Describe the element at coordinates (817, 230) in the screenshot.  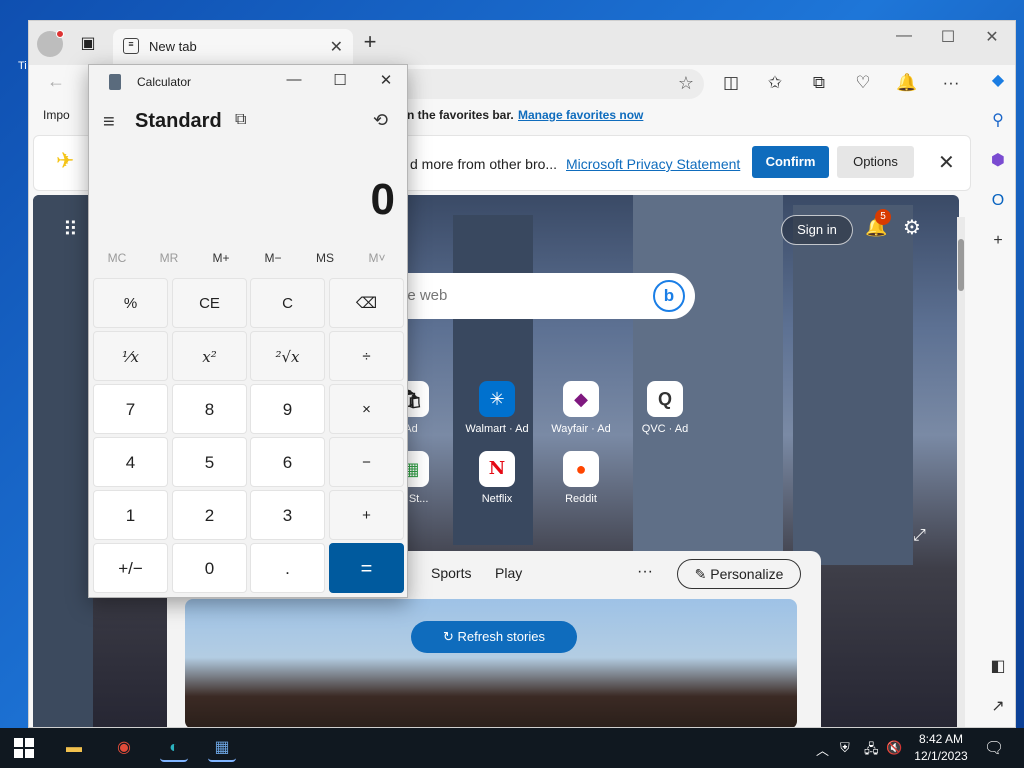
I see `sign-in-button: Sign in` at that location.